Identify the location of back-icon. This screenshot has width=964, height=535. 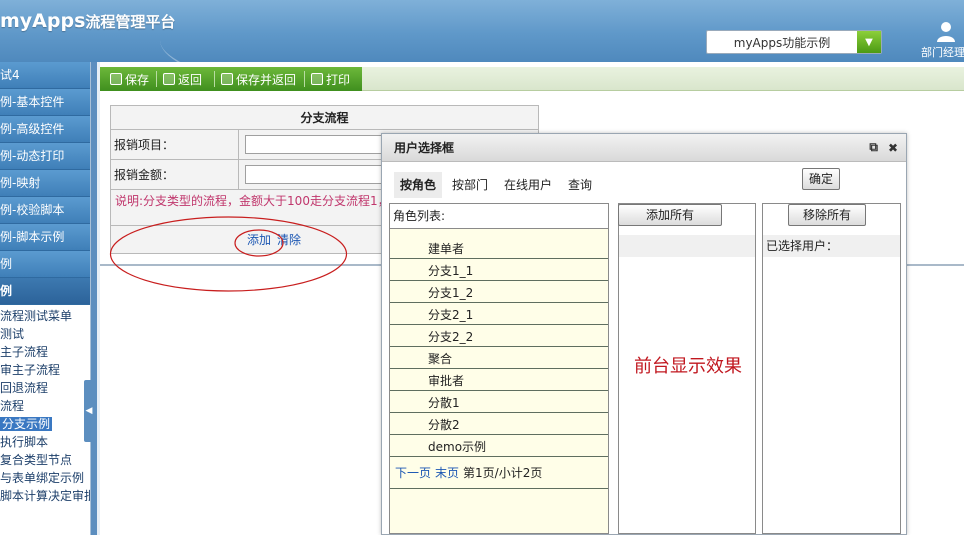
(169, 79).